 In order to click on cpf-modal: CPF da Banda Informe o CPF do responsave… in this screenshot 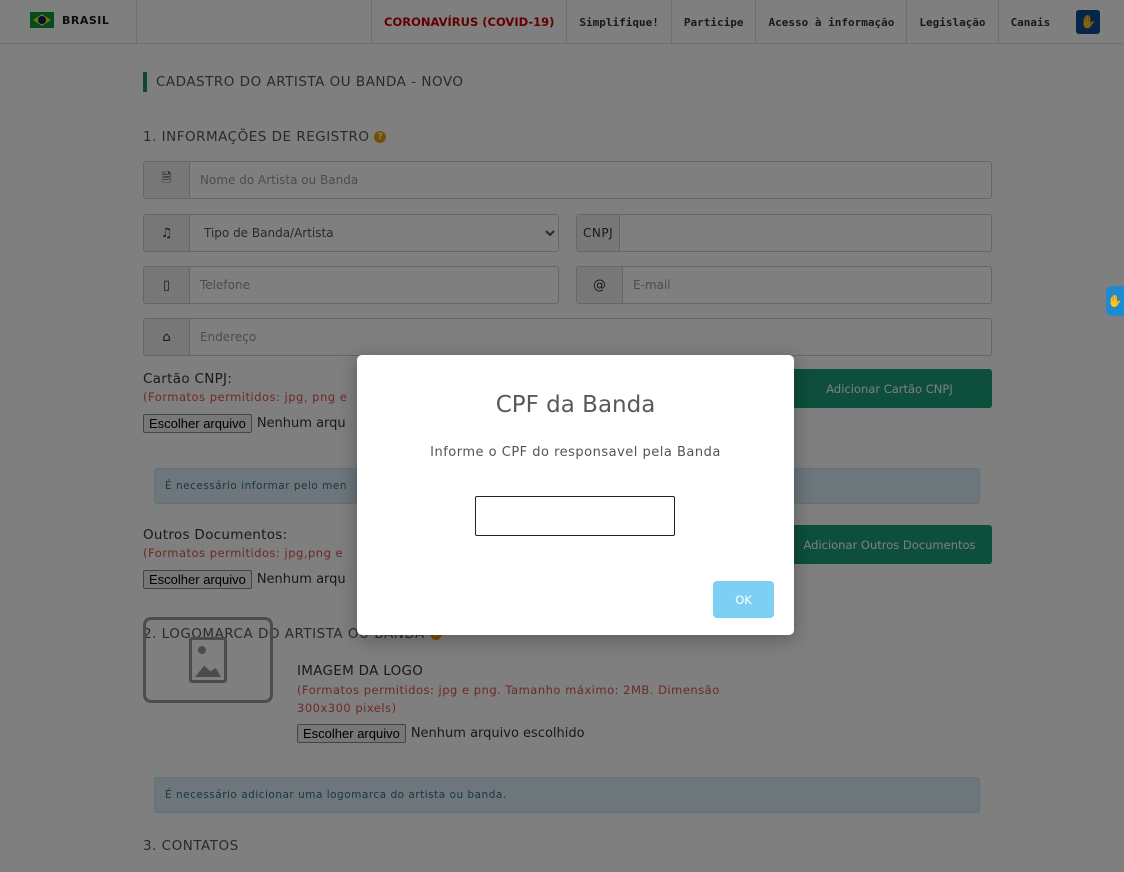, I will do `click(575, 495)`.